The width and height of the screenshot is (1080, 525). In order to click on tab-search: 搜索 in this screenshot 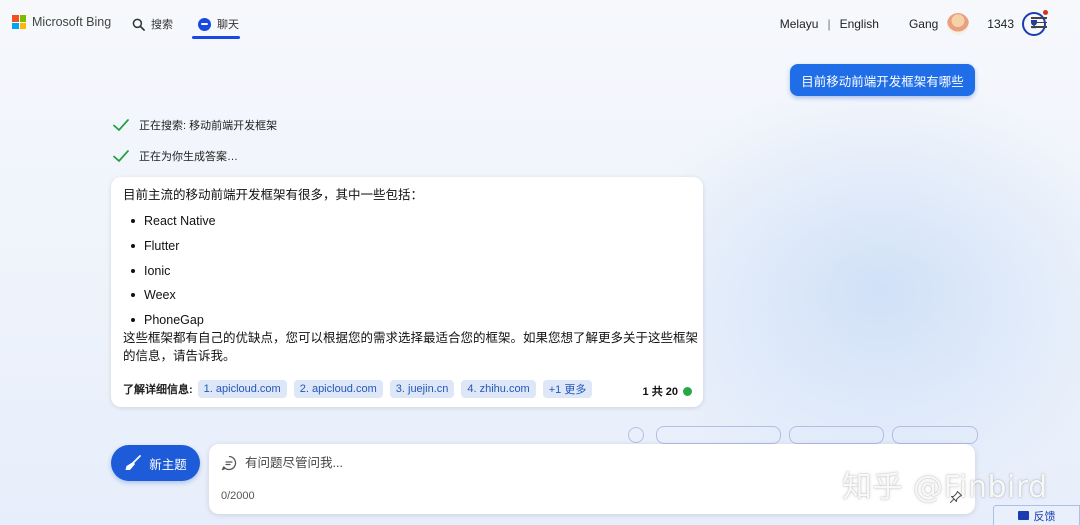, I will do `click(152, 24)`.